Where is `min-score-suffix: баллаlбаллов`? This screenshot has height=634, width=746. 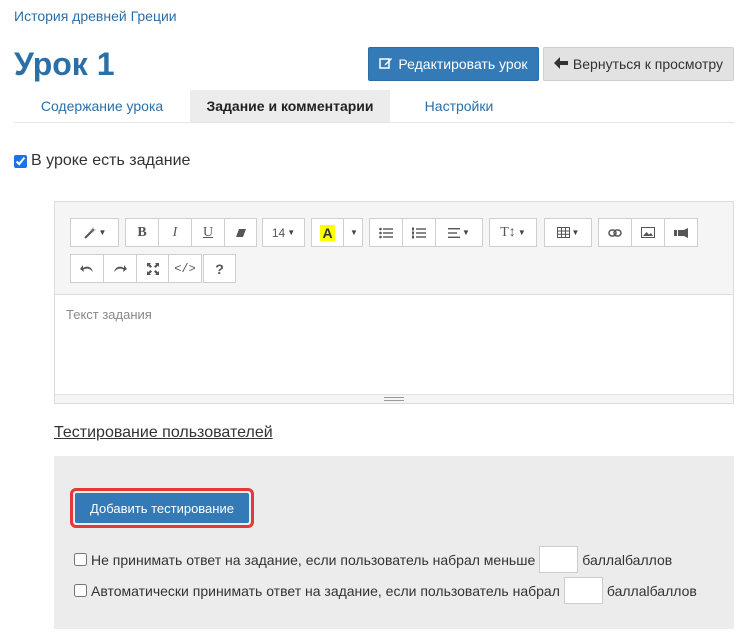 min-score-suffix: баллаlбаллов is located at coordinates (627, 559).